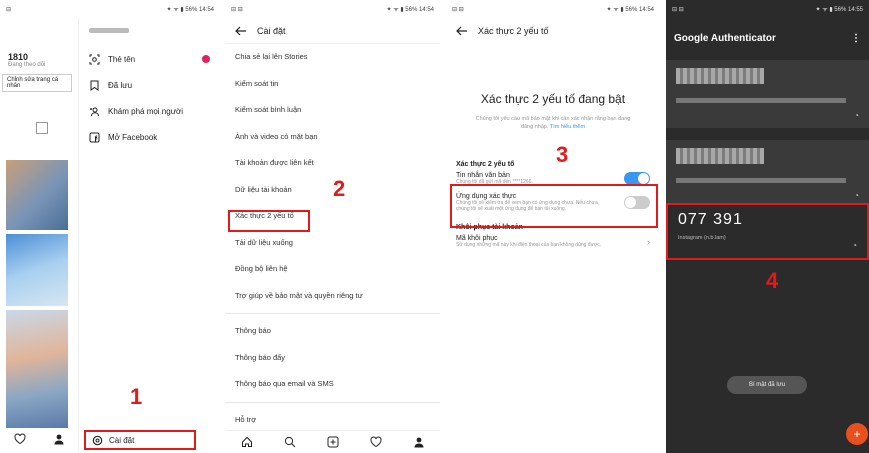 This screenshot has width=869, height=453. Describe the element at coordinates (332, 84) in the screenshot. I see `setting-item-story-controls: Kiểm soát tin` at that location.